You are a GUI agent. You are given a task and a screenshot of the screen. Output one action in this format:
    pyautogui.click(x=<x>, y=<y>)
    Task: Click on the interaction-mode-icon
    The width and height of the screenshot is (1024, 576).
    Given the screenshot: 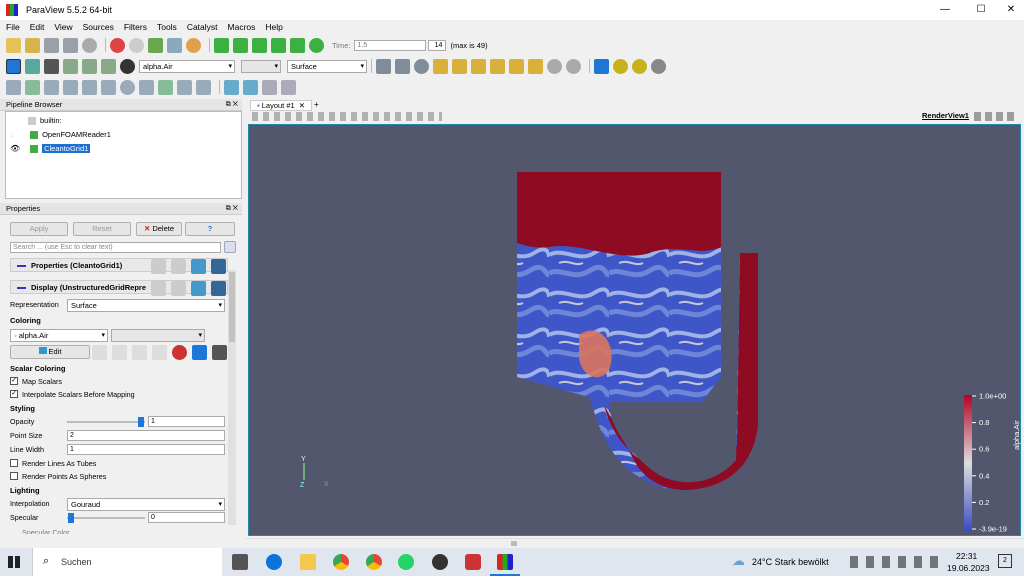 What is the action you would take?
    pyautogui.click(x=601, y=66)
    